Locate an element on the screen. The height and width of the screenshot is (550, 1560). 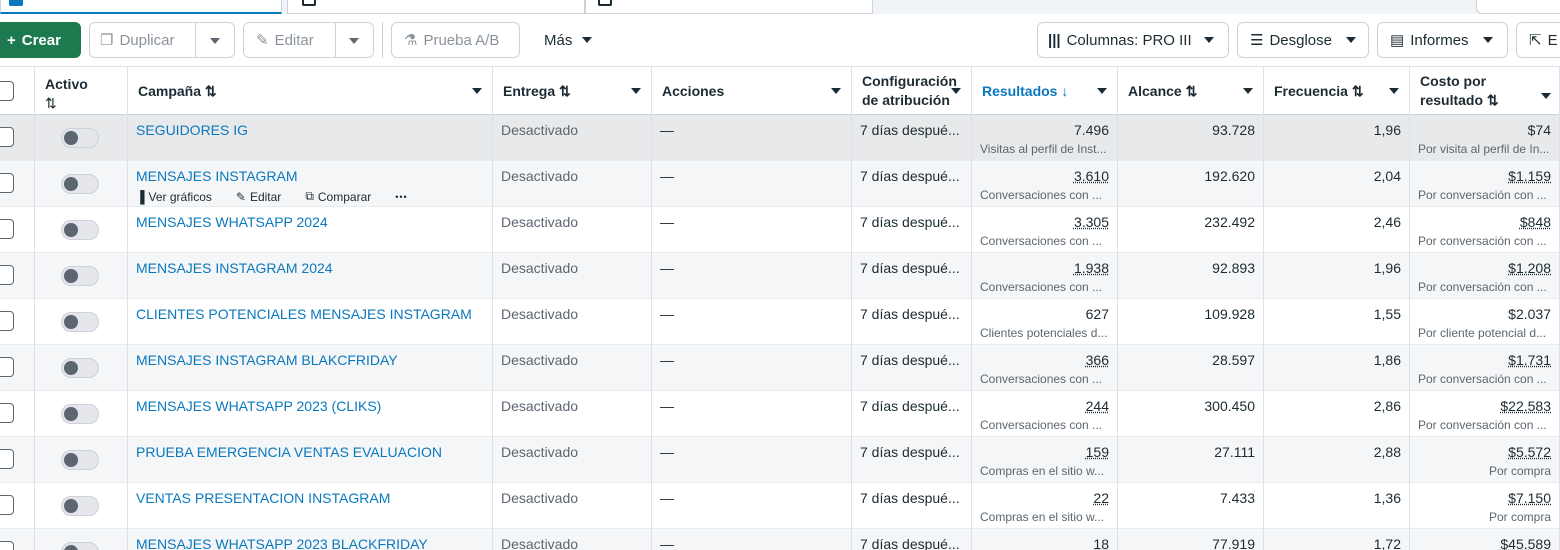
header-frequency: Frecuencia ⇅ is located at coordinates (1337, 91).